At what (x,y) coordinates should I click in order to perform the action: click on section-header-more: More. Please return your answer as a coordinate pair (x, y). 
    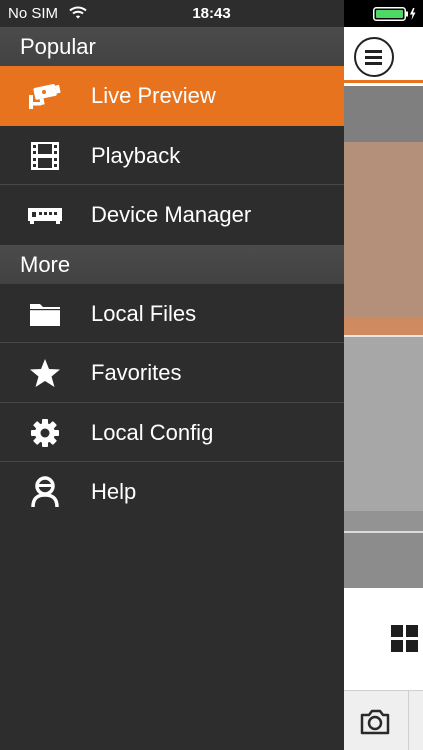
    Looking at the image, I should click on (172, 264).